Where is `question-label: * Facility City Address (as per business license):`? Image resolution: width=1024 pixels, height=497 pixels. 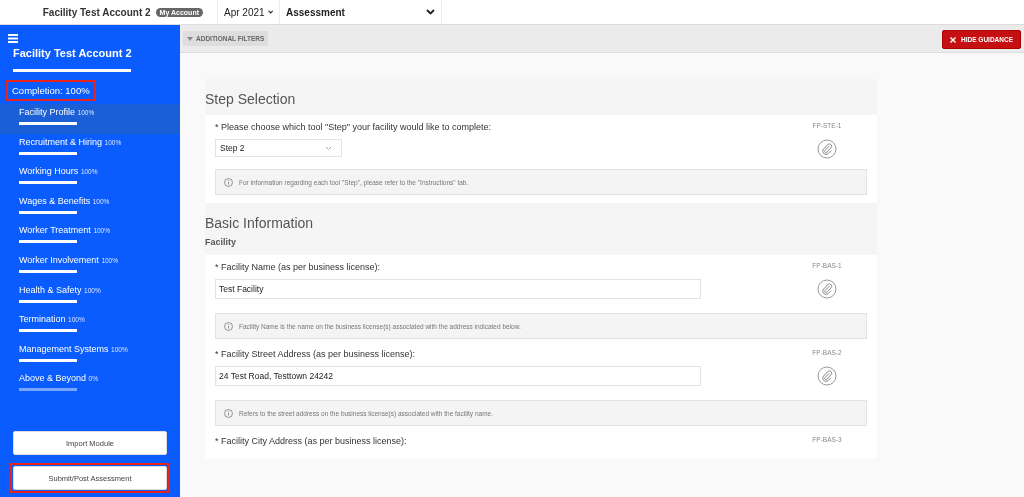 question-label: * Facility City Address (as per business license): is located at coordinates (311, 441).